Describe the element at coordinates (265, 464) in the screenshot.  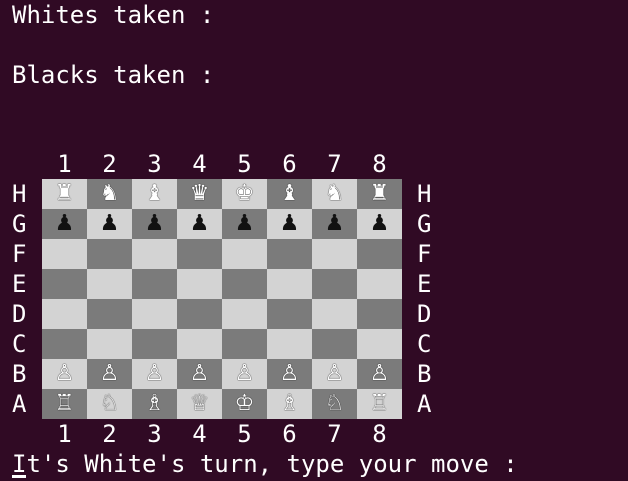
I see `move-prompt: It's White's turn, type your move :` at that location.